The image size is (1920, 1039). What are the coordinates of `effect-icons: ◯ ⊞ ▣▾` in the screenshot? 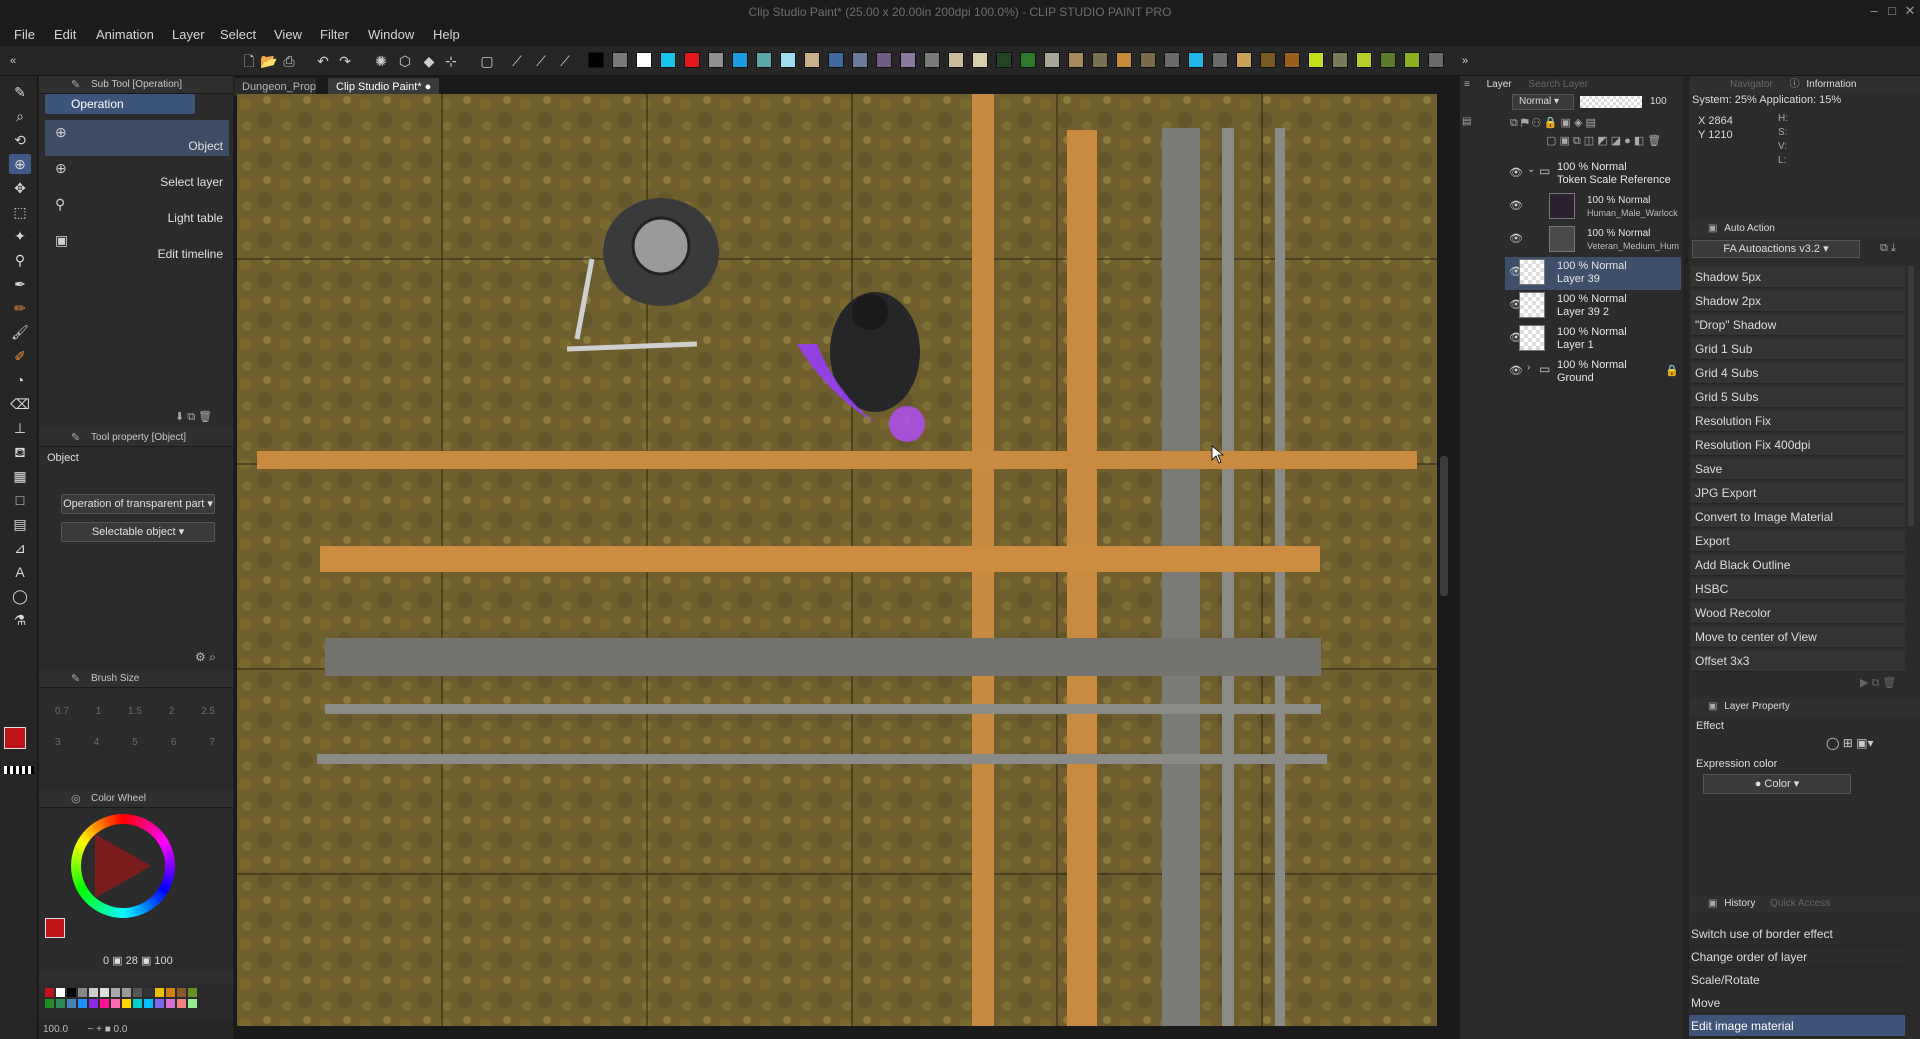 It's located at (1850, 743).